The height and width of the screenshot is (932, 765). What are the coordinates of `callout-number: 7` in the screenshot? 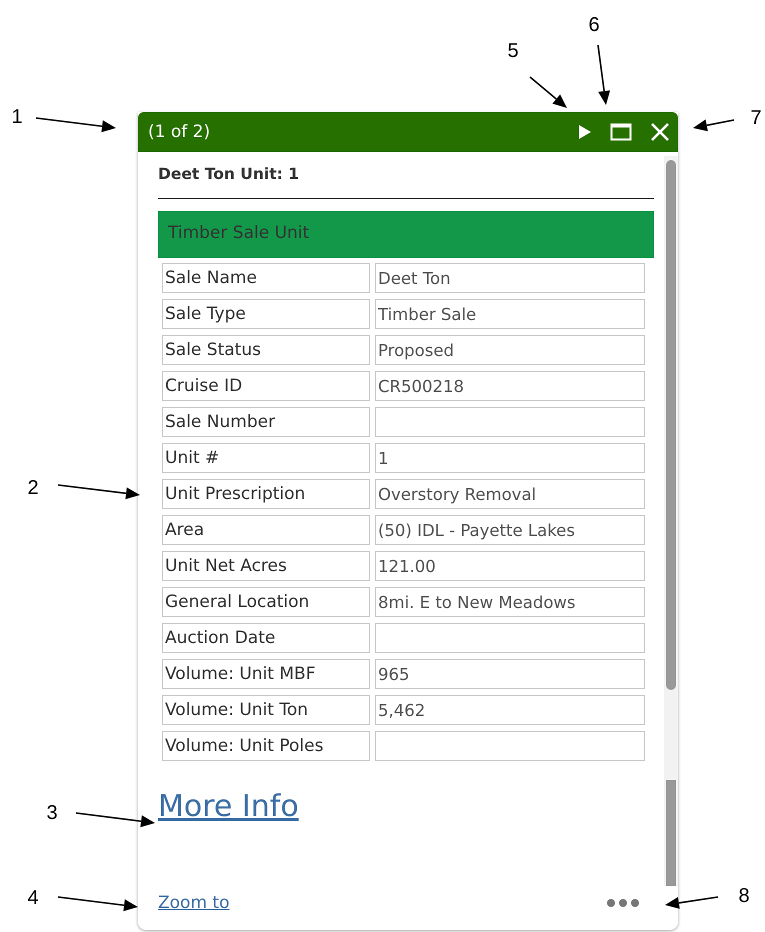 It's located at (756, 118).